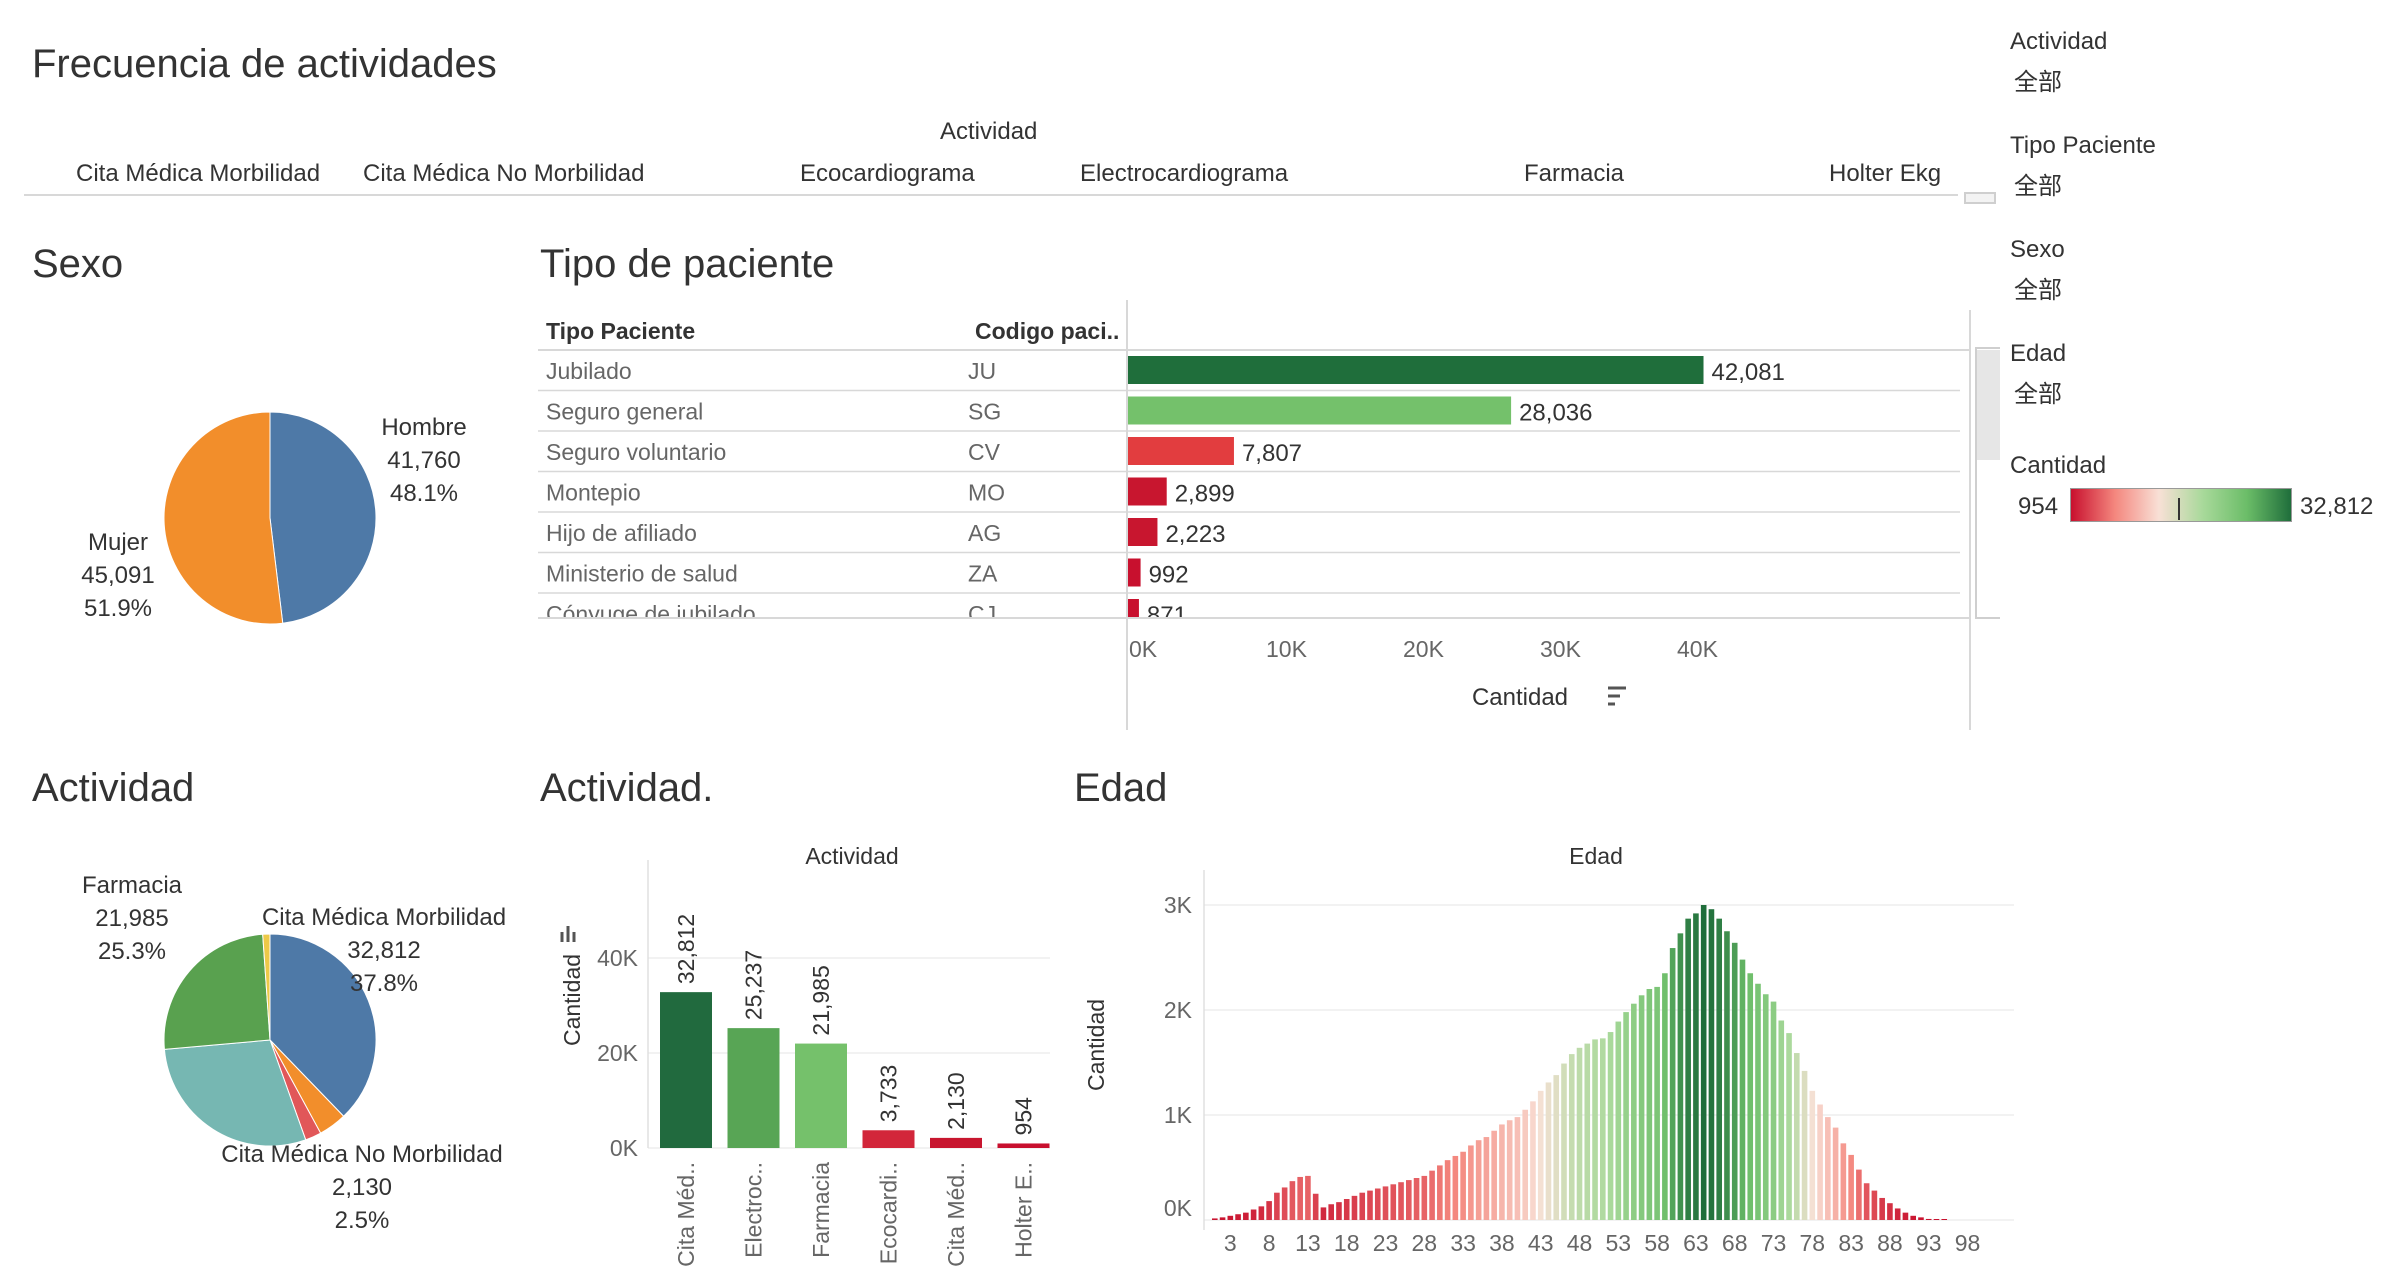 Image resolution: width=2400 pixels, height=1278 pixels. Describe the element at coordinates (1143, 649) in the screenshot. I see `x-tick-label: 0K` at that location.